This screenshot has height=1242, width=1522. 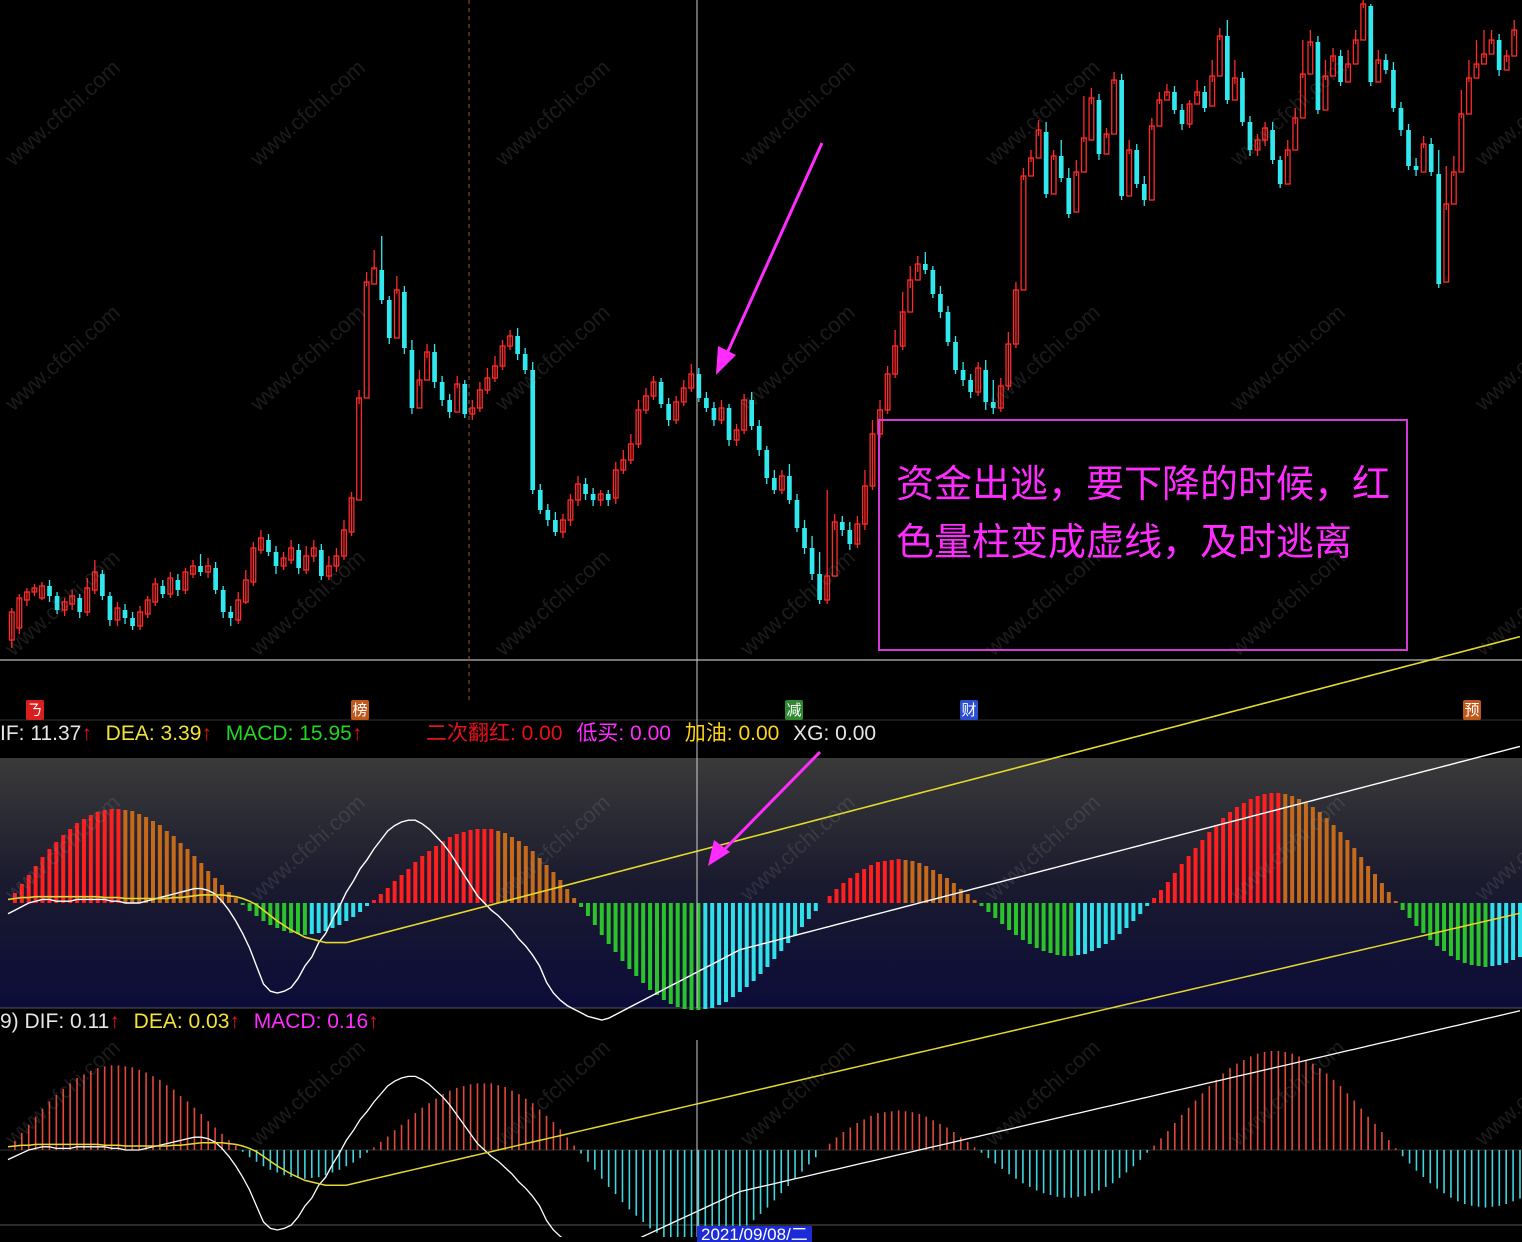 What do you see at coordinates (969, 710) in the screenshot?
I see `event-tag-cai: 财` at bounding box center [969, 710].